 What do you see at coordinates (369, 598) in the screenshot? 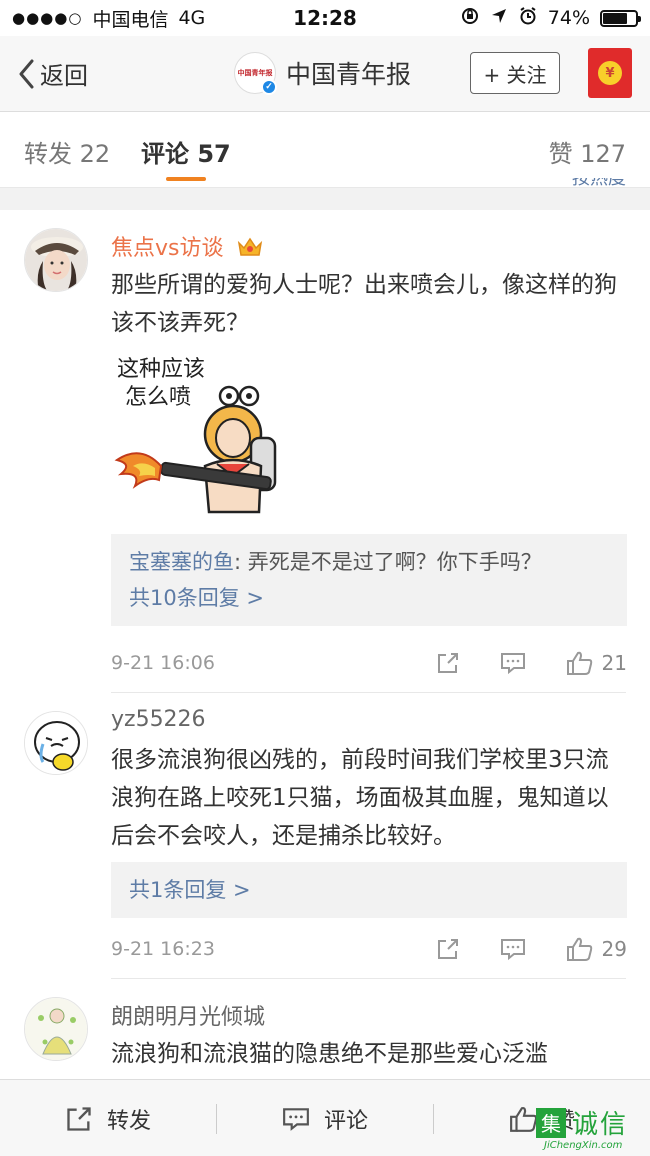
I see `view-replies-link: 共10条回复 >` at bounding box center [369, 598].